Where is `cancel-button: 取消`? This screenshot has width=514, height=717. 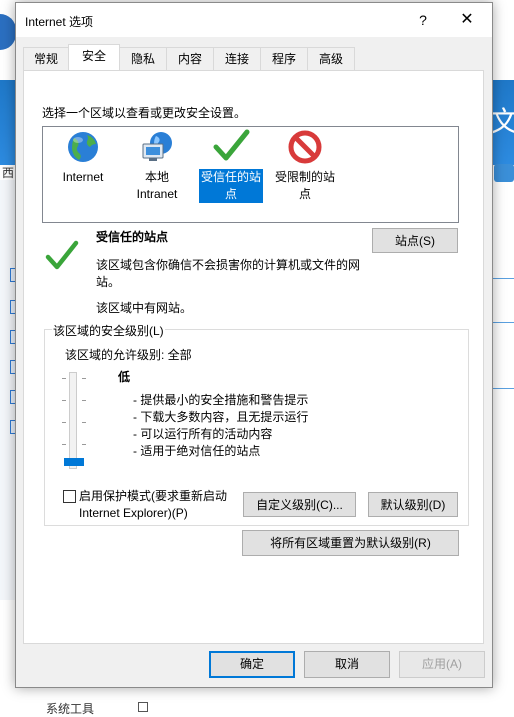
cancel-button: 取消 is located at coordinates (347, 664).